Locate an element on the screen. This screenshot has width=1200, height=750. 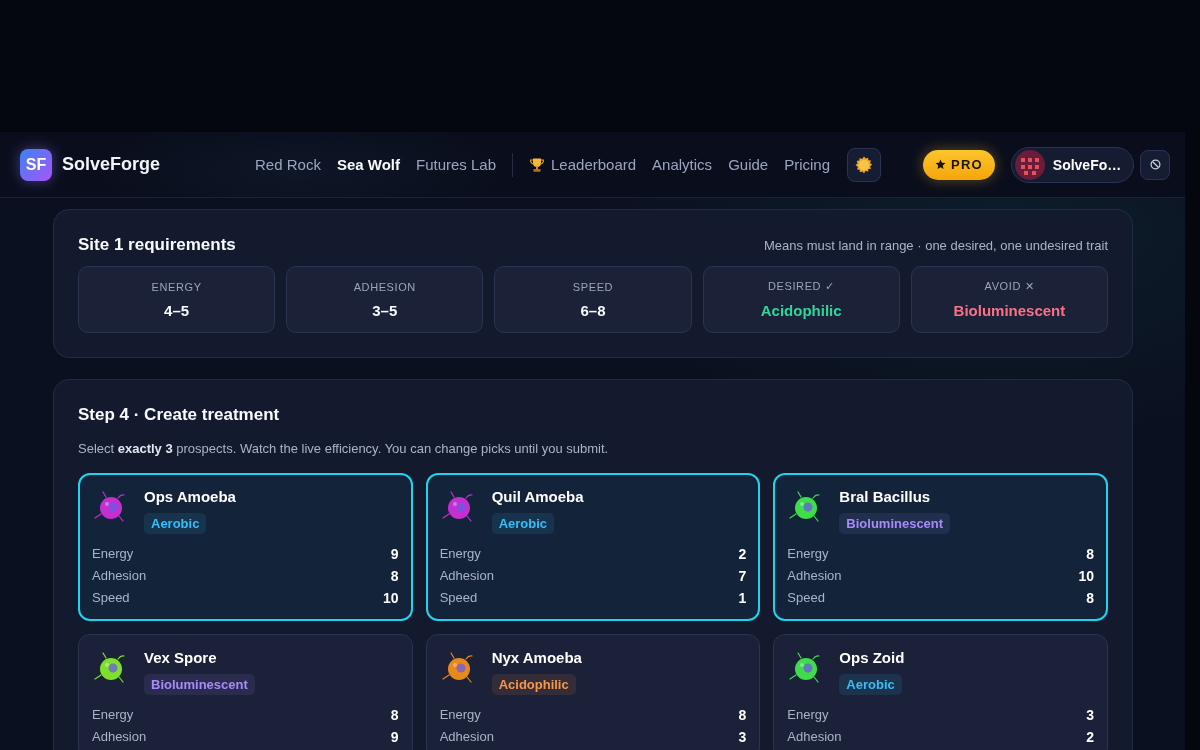
circle-slash-icon is located at coordinates (1155, 164).